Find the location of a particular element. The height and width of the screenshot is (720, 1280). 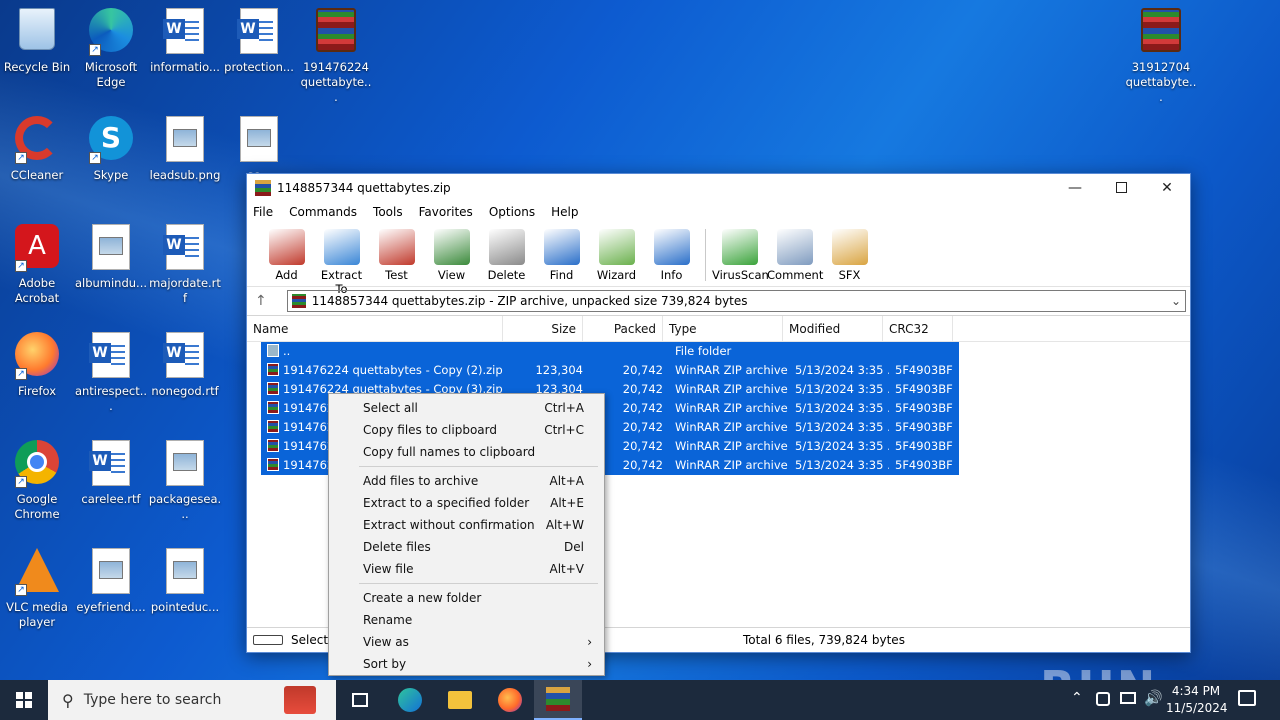

menu-commands: Commands is located at coordinates (327, 212).